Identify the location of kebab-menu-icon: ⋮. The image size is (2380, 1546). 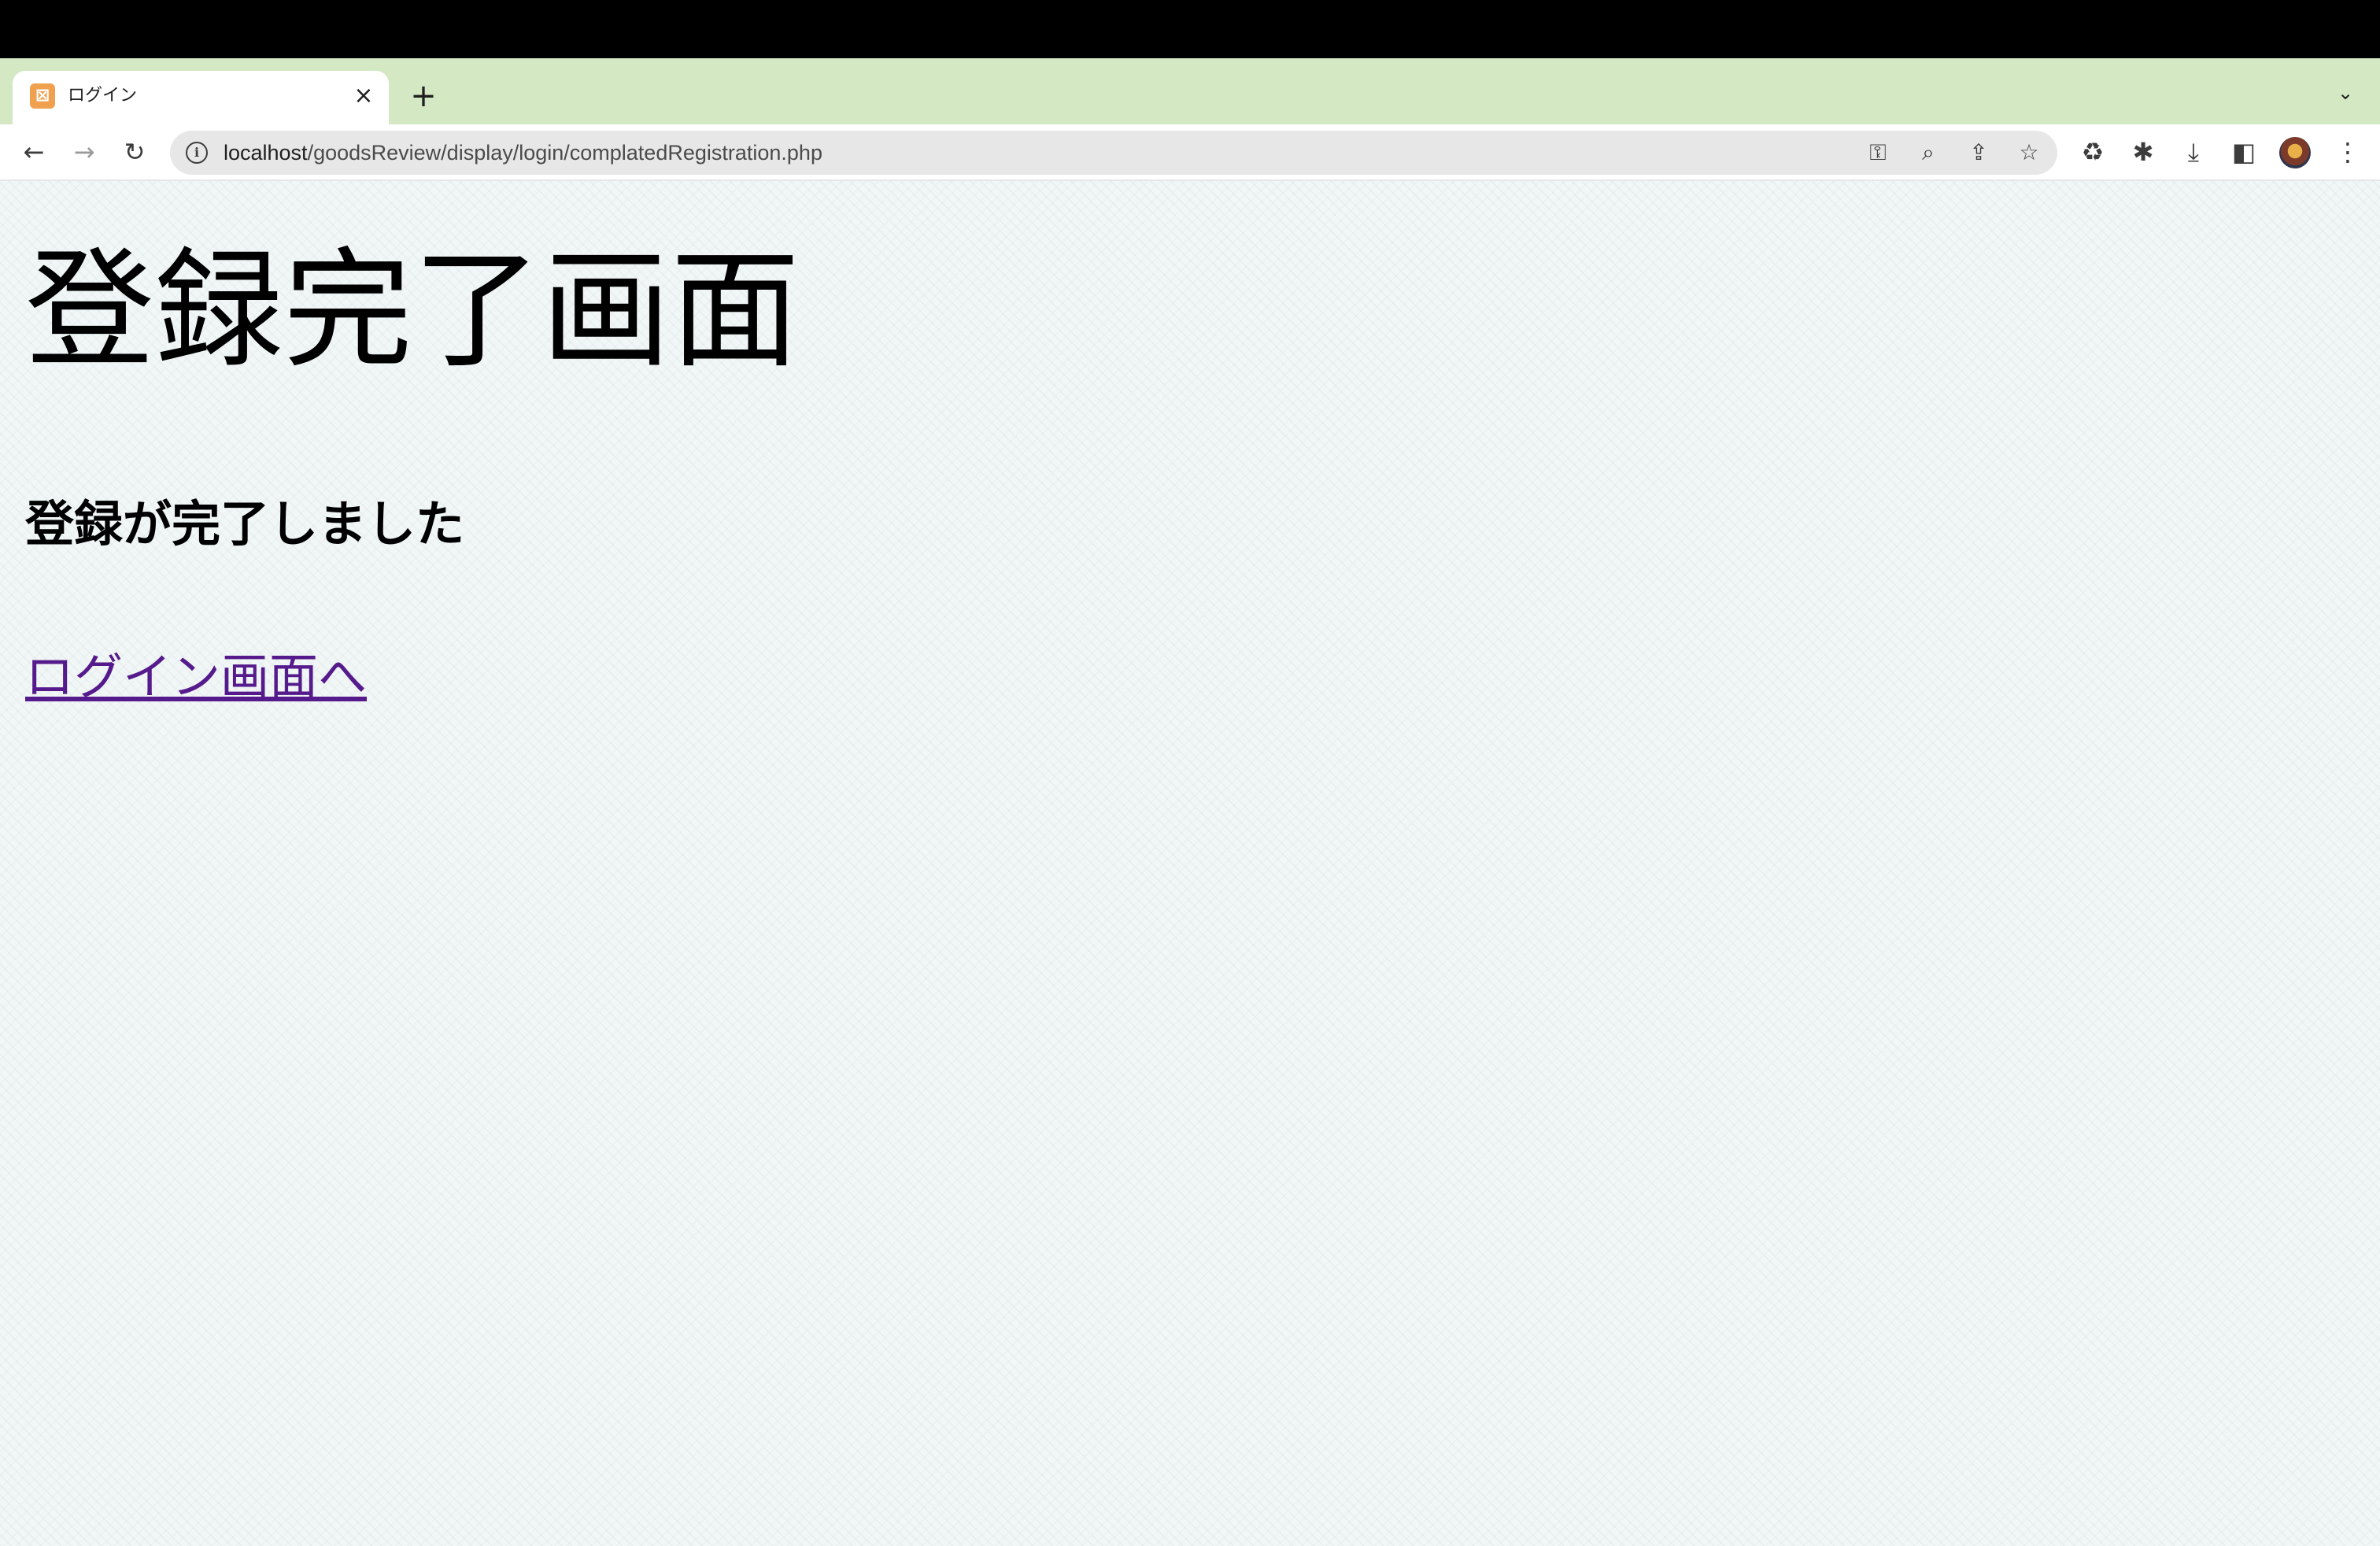
(2348, 152).